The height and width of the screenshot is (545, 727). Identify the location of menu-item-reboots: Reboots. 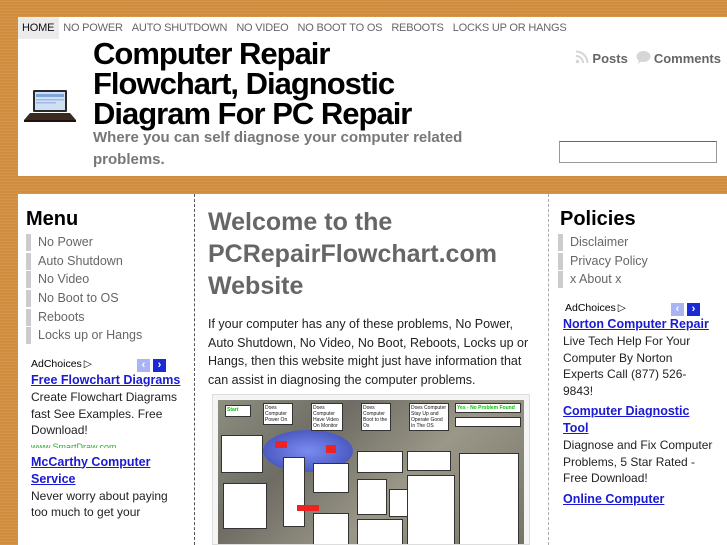
(84, 317).